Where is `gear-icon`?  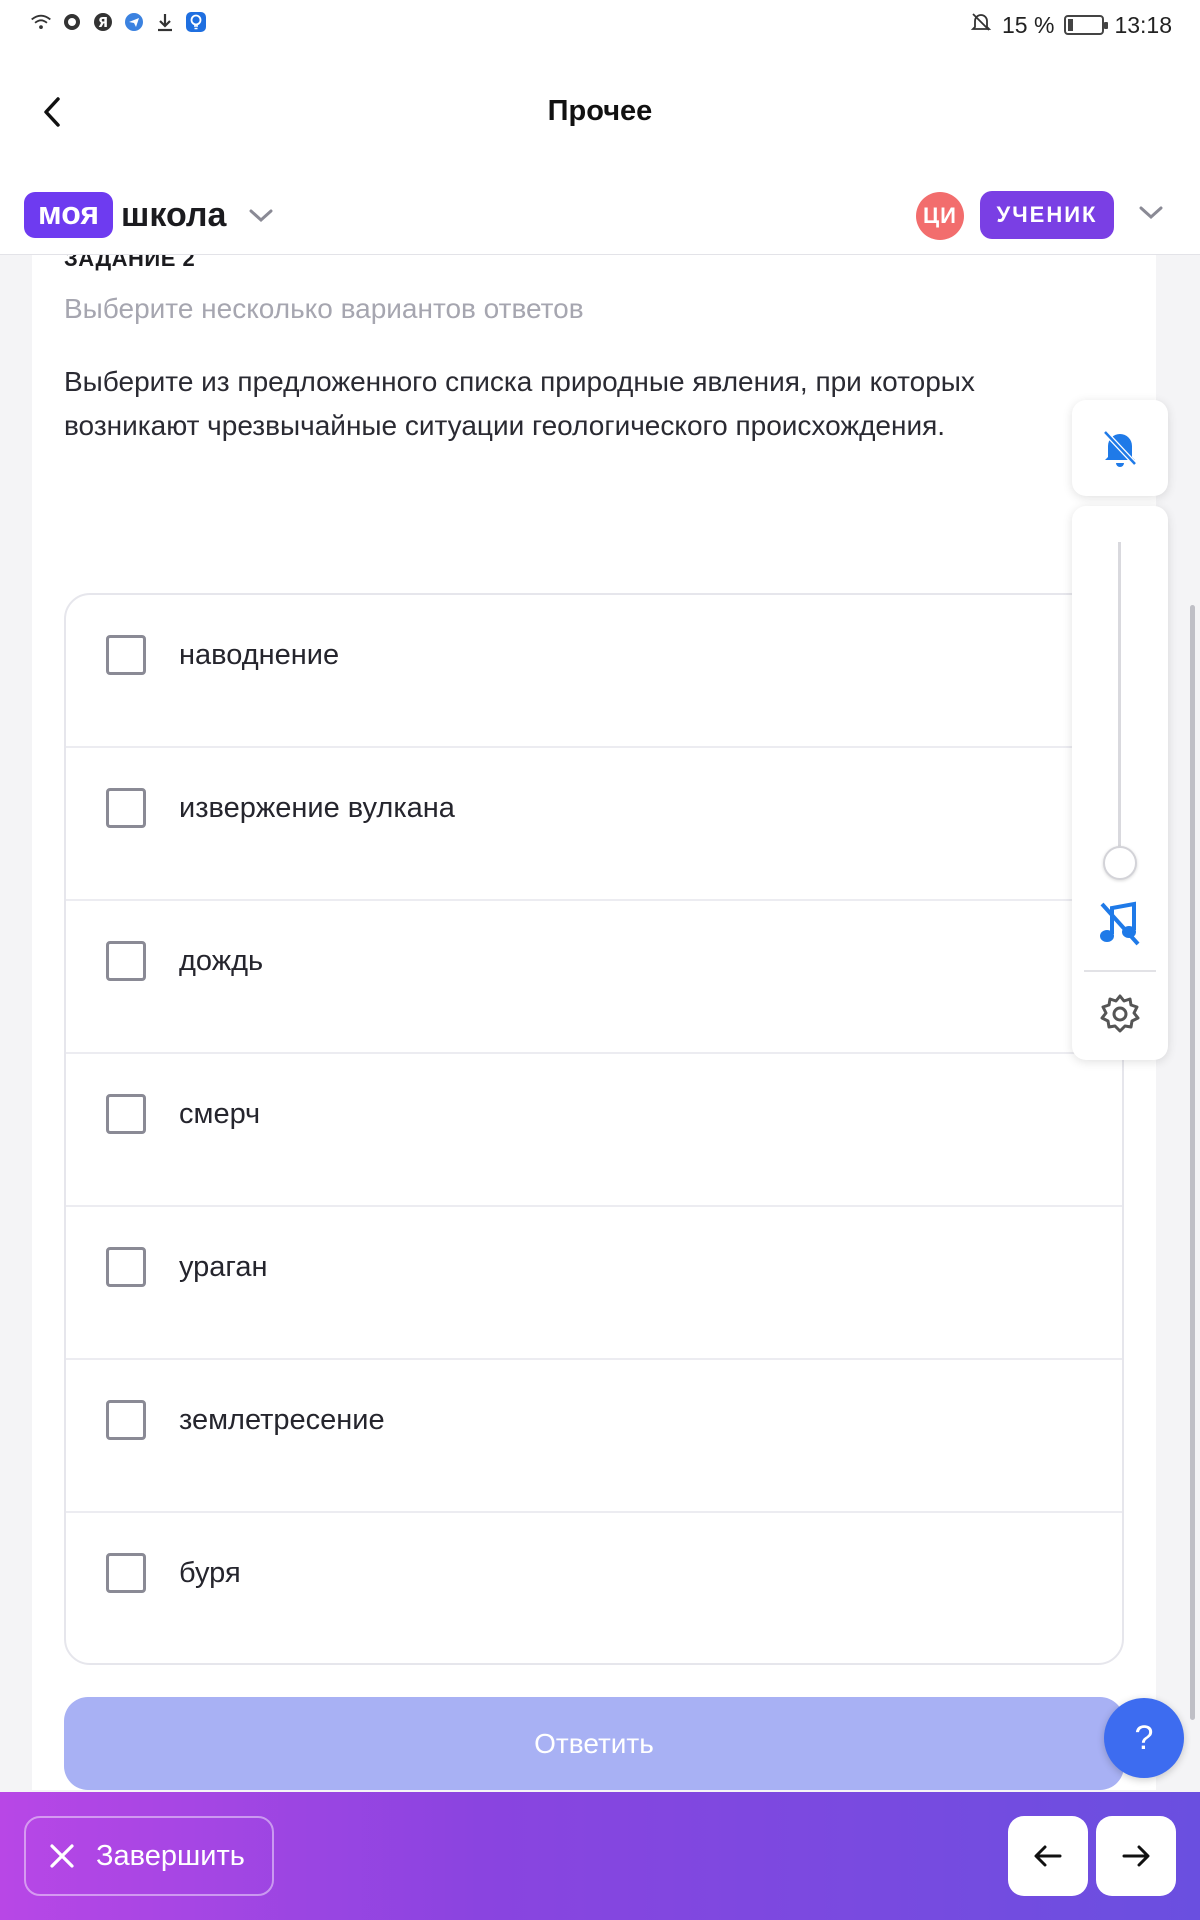
gear-icon is located at coordinates (1120, 1013).